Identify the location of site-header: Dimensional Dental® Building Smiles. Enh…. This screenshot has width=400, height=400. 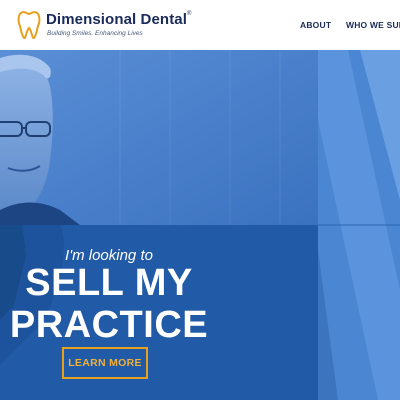
(200, 25).